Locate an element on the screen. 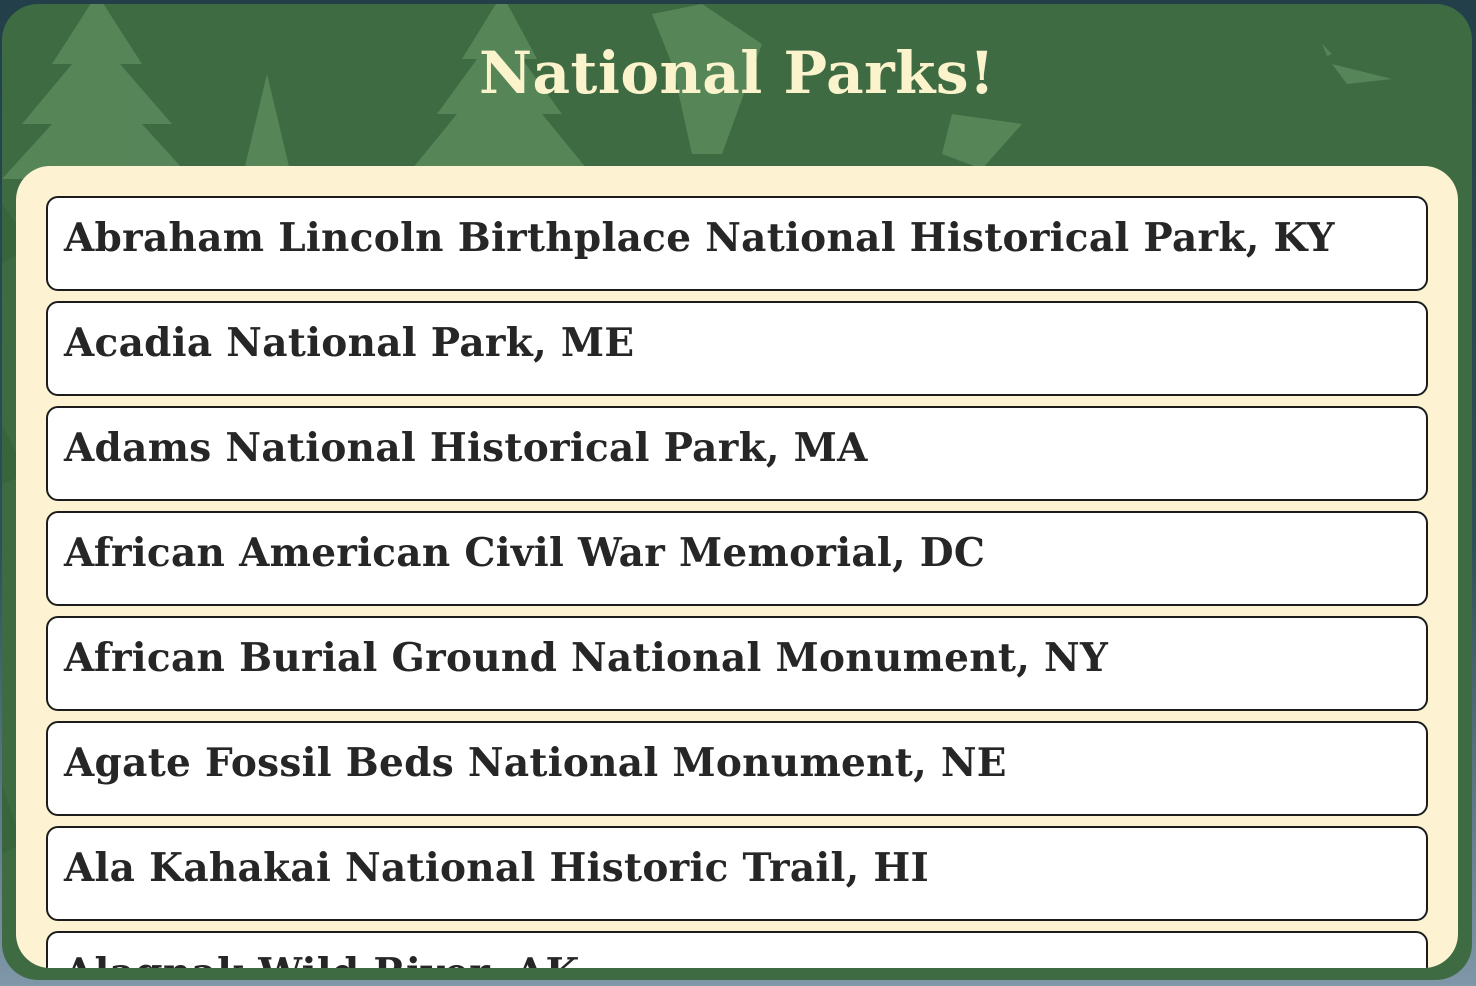 Image resolution: width=1476 pixels, height=986 pixels. park-list-item: Agate Fossil Beds National Monument, NE is located at coordinates (737, 768).